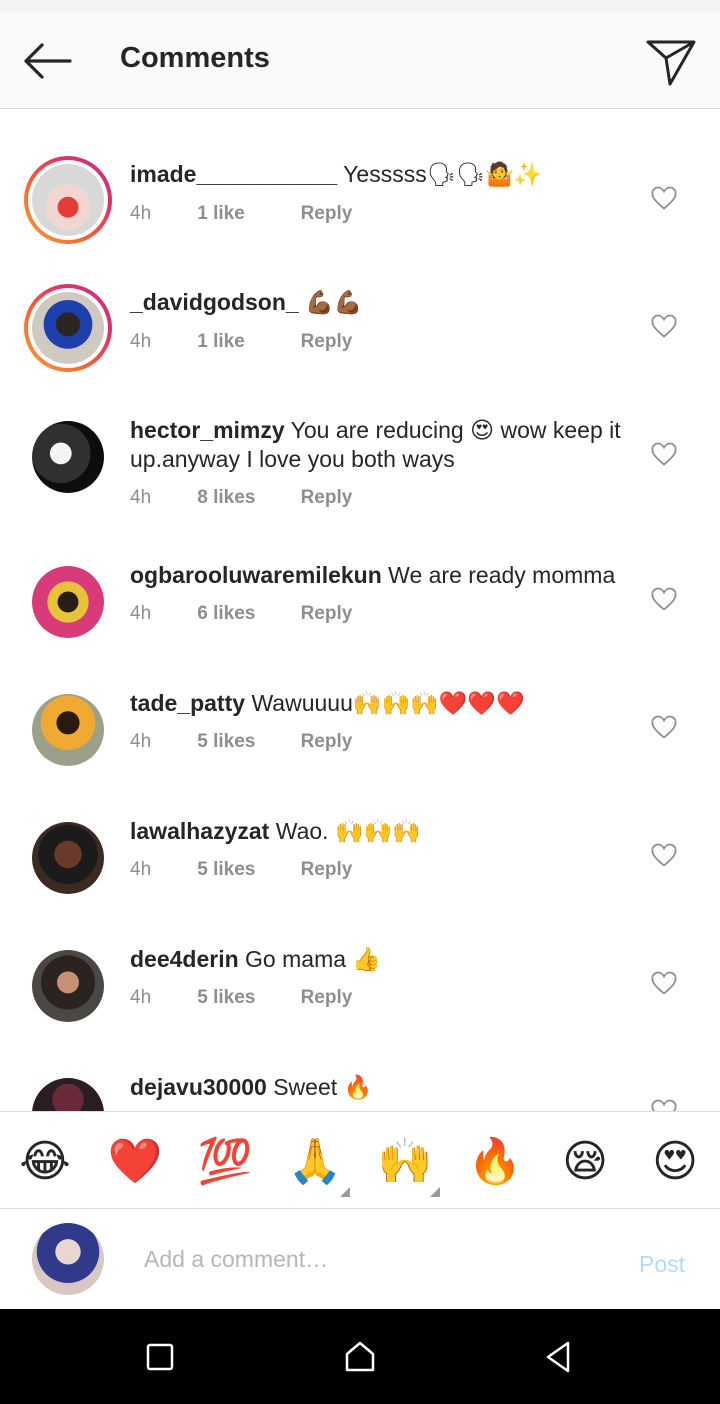  I want to click on back-arrow-icon, so click(48, 61).